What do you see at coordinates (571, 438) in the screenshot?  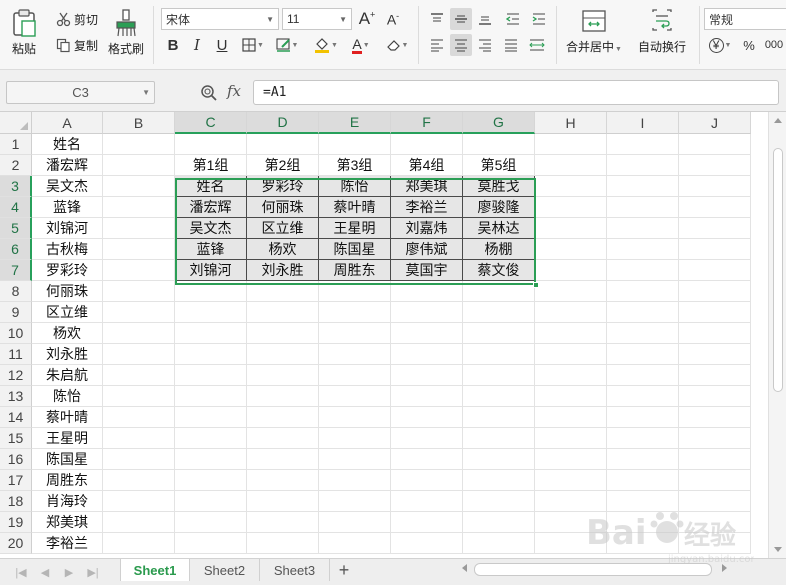 I see `cell-h15` at bounding box center [571, 438].